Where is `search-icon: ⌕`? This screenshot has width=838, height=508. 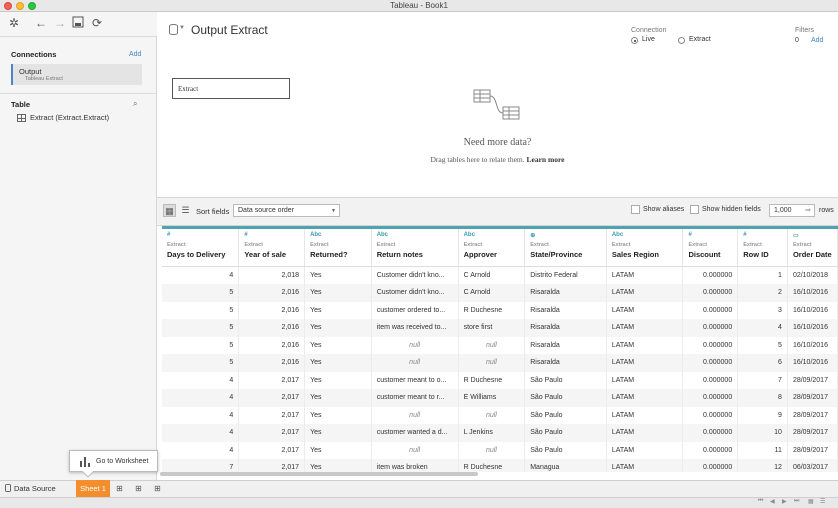
search-icon: ⌕ is located at coordinates (135, 104).